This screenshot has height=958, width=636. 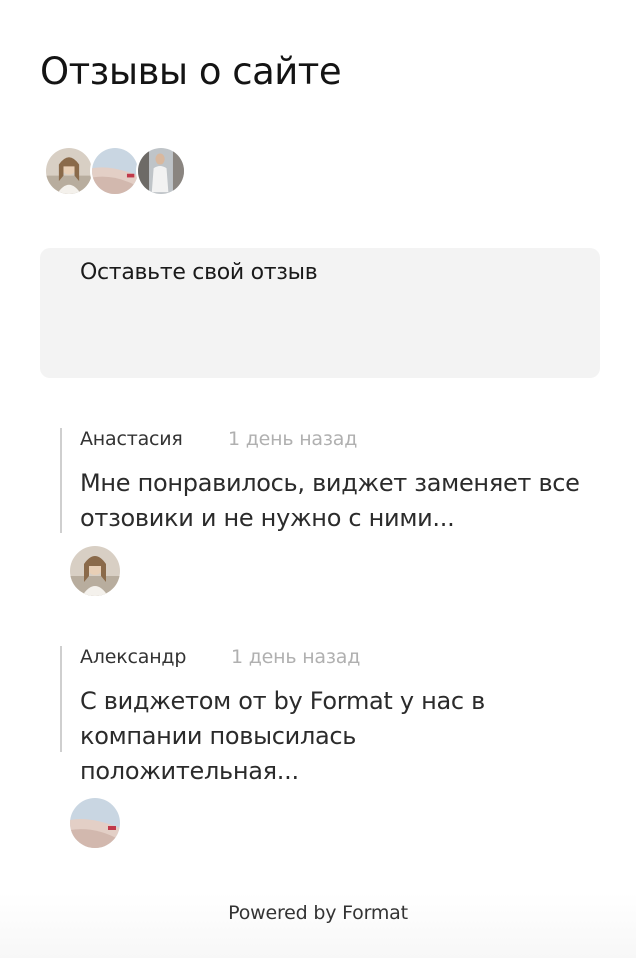 I want to click on reviewer-avatars, so click(x=124, y=172).